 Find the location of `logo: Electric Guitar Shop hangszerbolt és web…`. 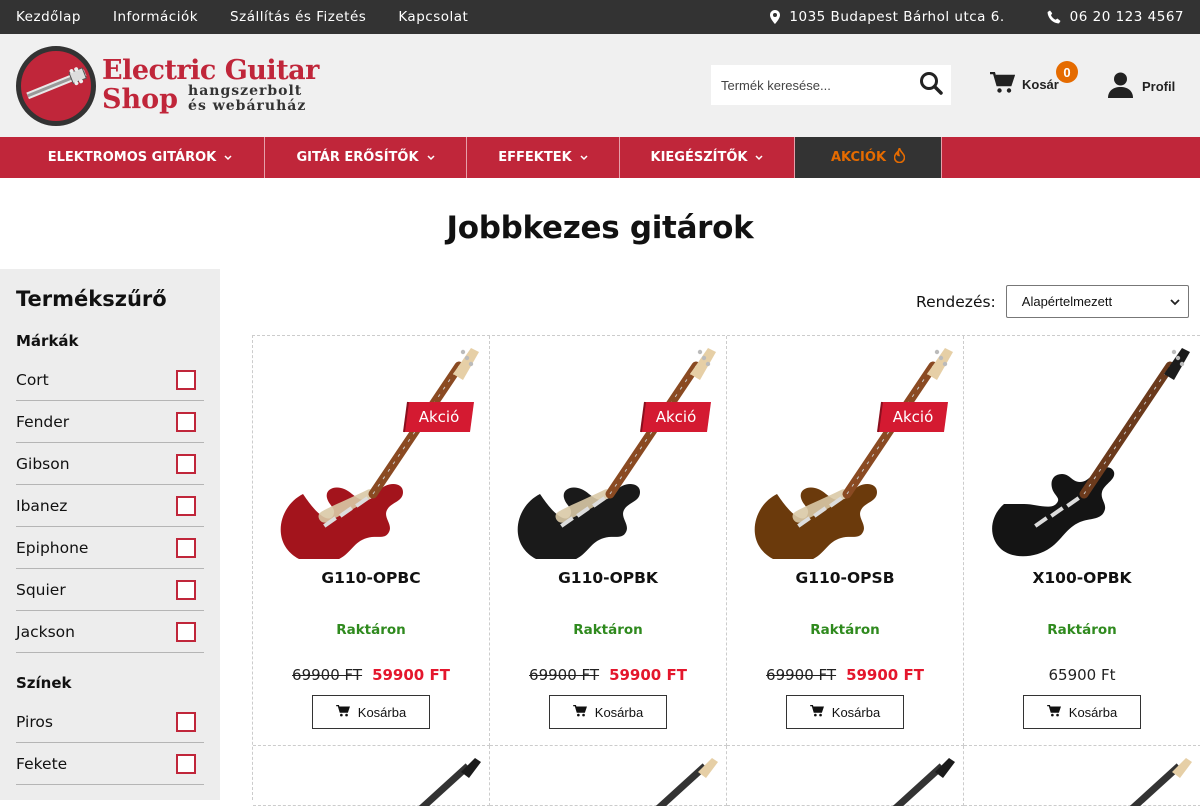

logo: Electric Guitar Shop hangszerbolt és web… is located at coordinates (167, 85).